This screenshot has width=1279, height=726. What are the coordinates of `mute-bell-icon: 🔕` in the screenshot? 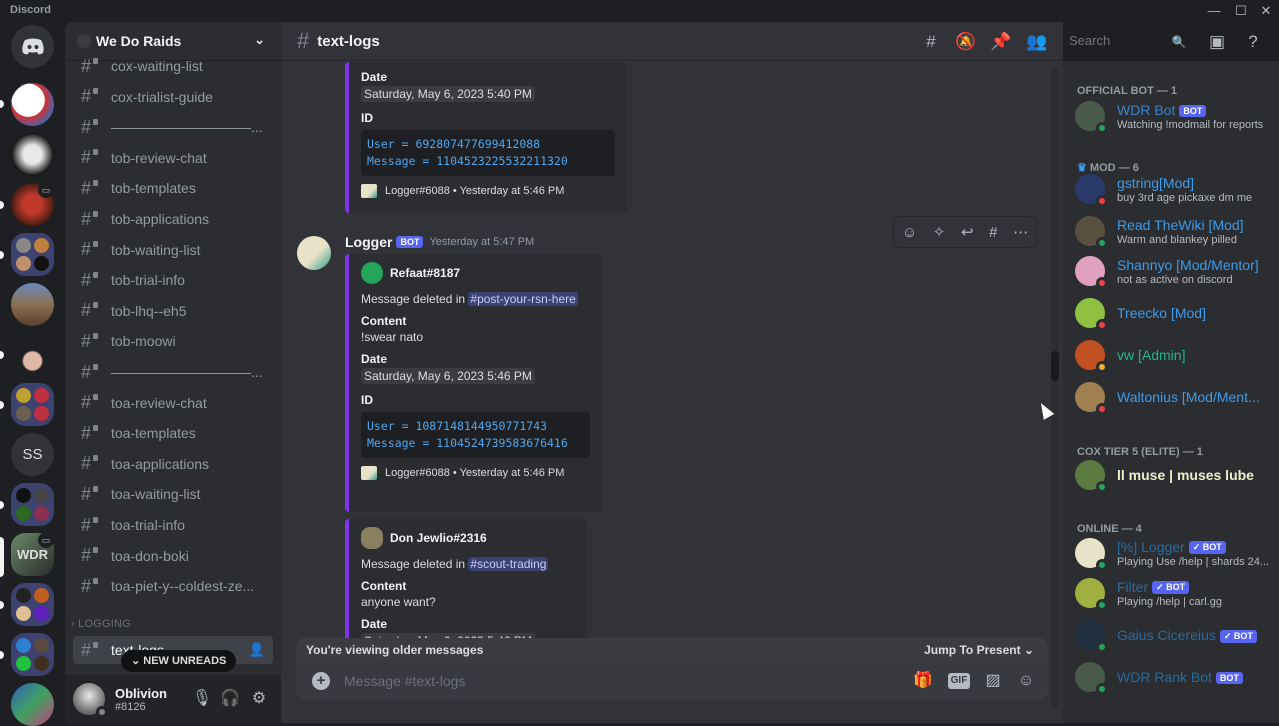 It's located at (966, 42).